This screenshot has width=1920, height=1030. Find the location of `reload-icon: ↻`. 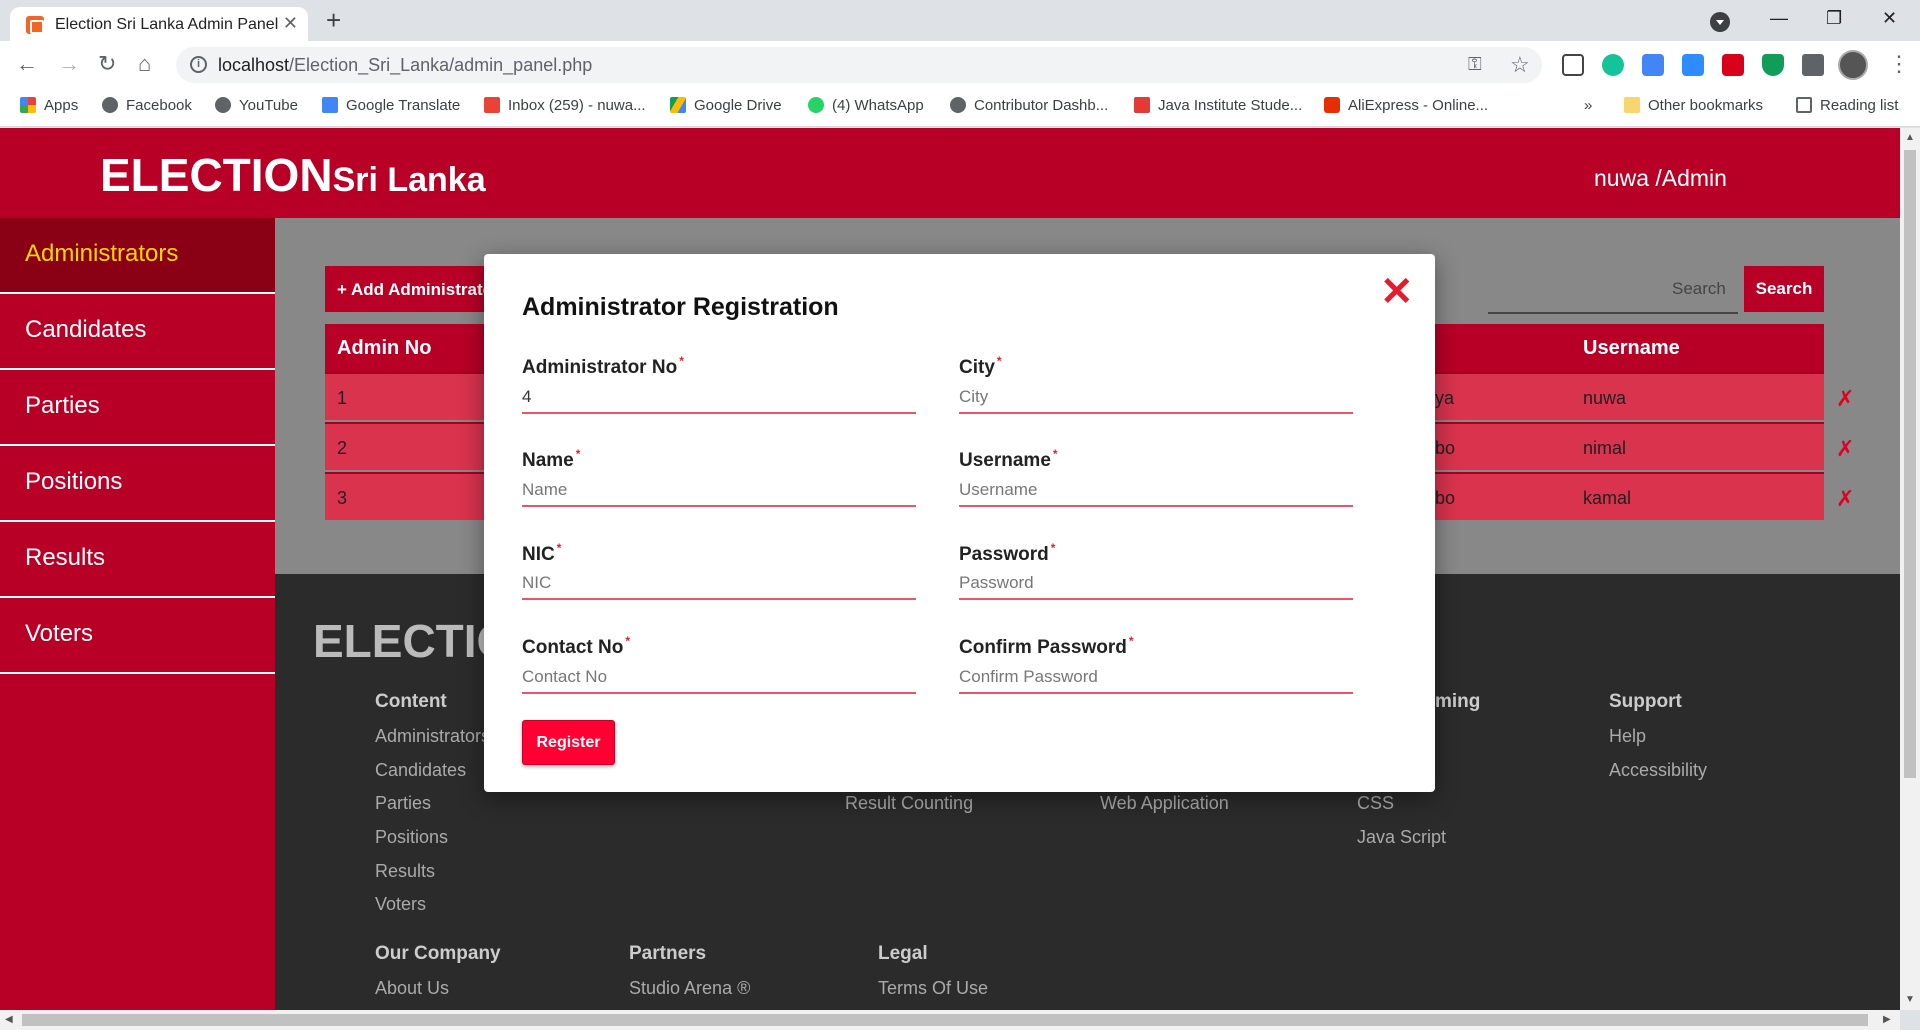

reload-icon: ↻ is located at coordinates (107, 64).